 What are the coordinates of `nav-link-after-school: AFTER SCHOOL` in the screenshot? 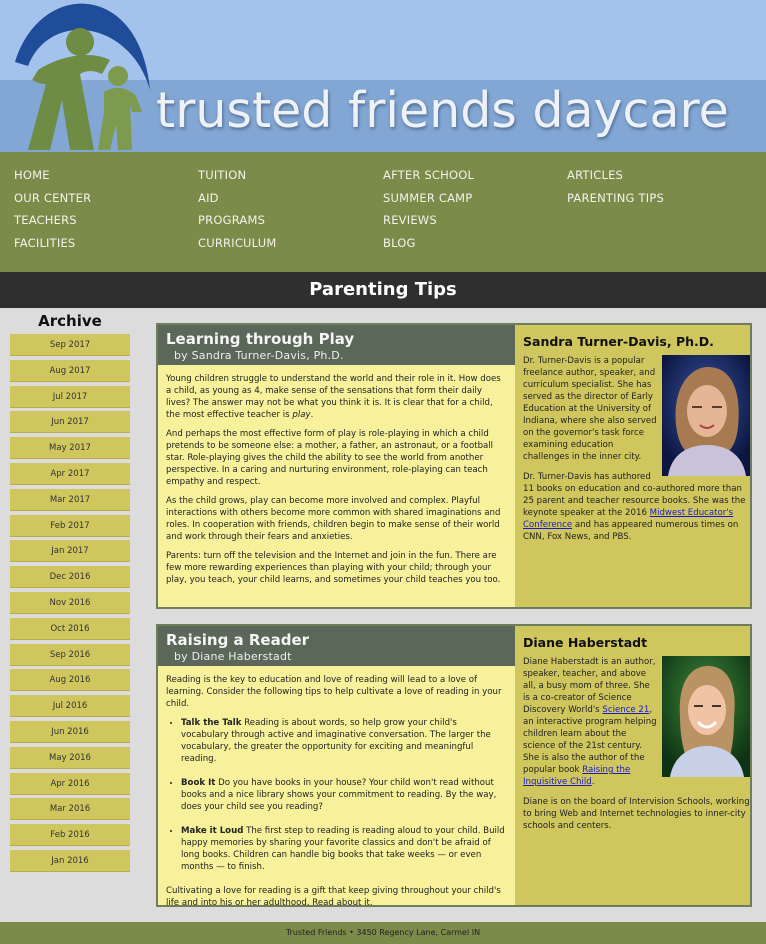 It's located at (428, 175).